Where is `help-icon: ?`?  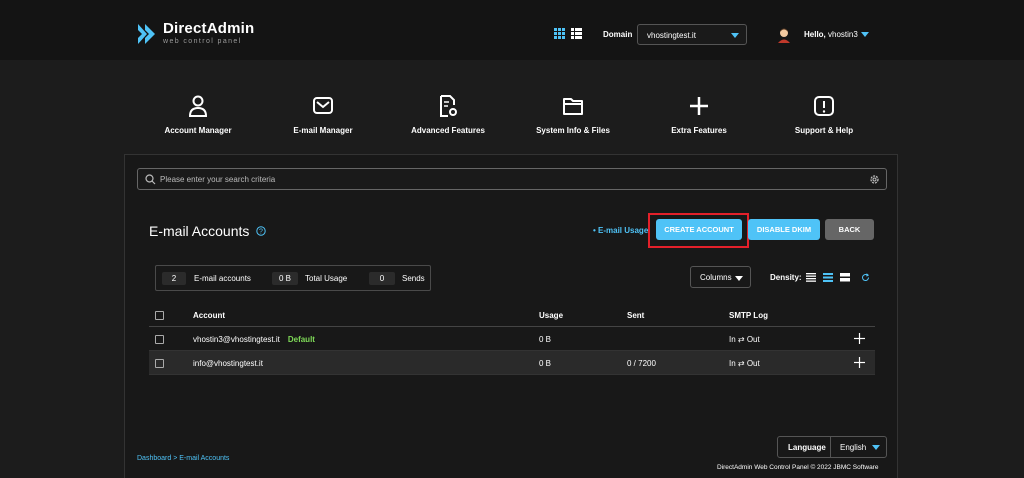 help-icon: ? is located at coordinates (261, 231).